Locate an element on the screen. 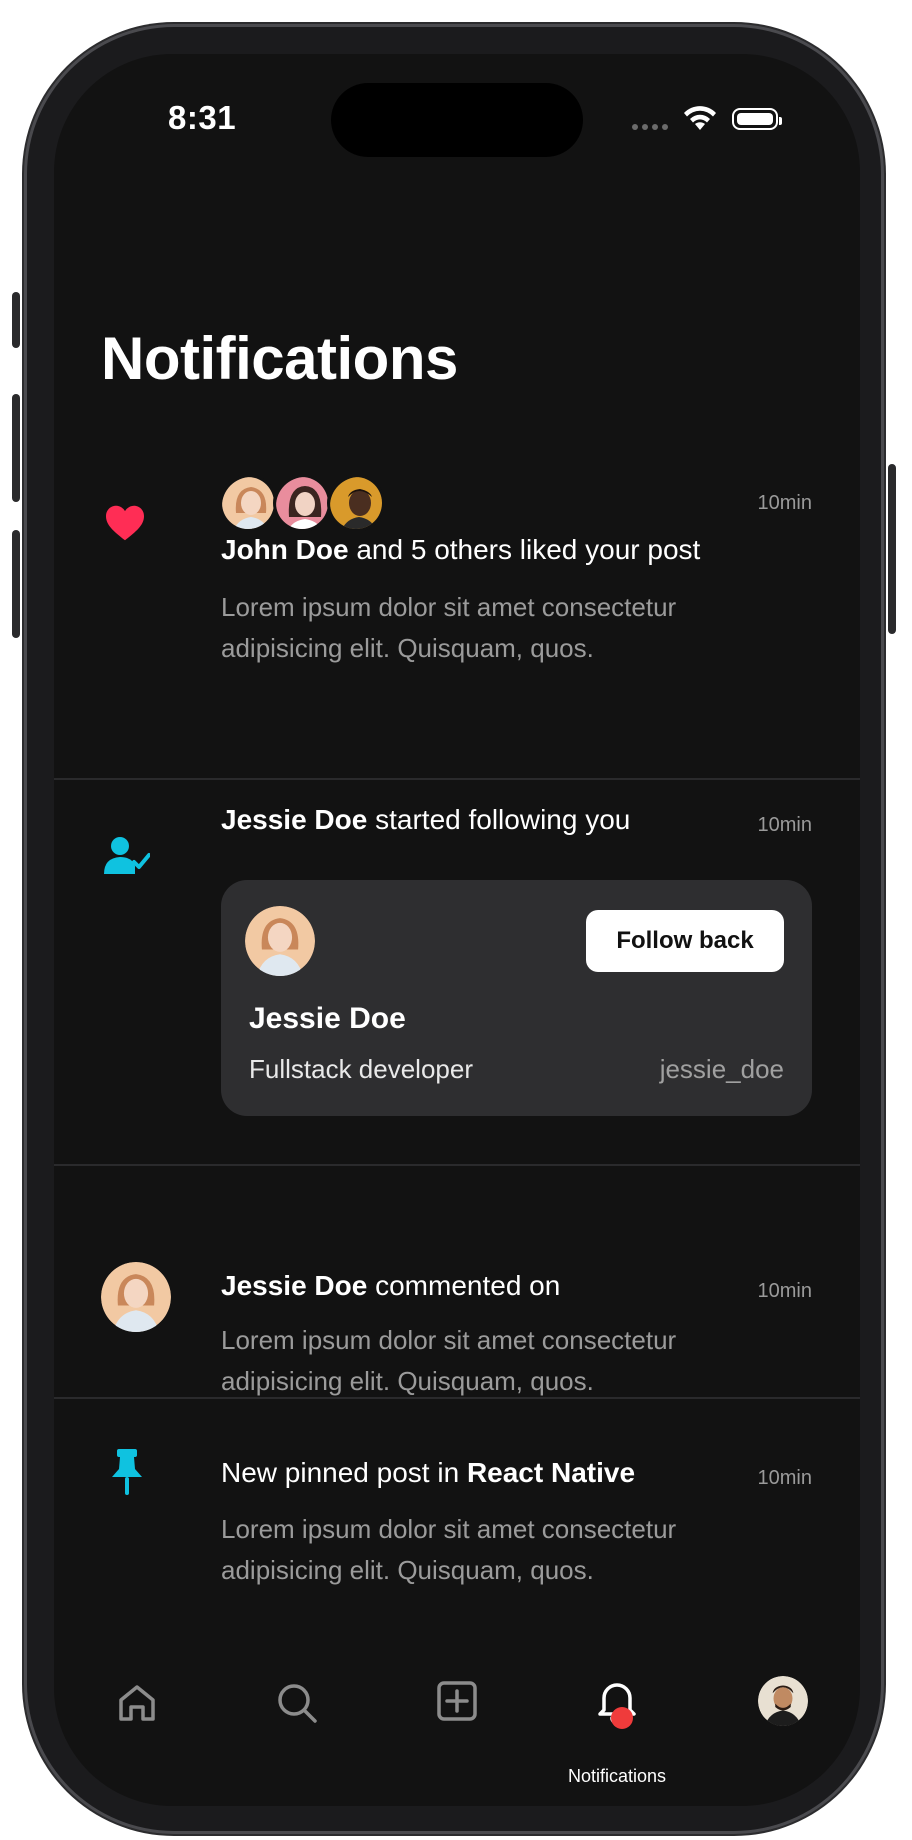 The image size is (912, 1840). notification-text: commented on is located at coordinates (464, 1285).